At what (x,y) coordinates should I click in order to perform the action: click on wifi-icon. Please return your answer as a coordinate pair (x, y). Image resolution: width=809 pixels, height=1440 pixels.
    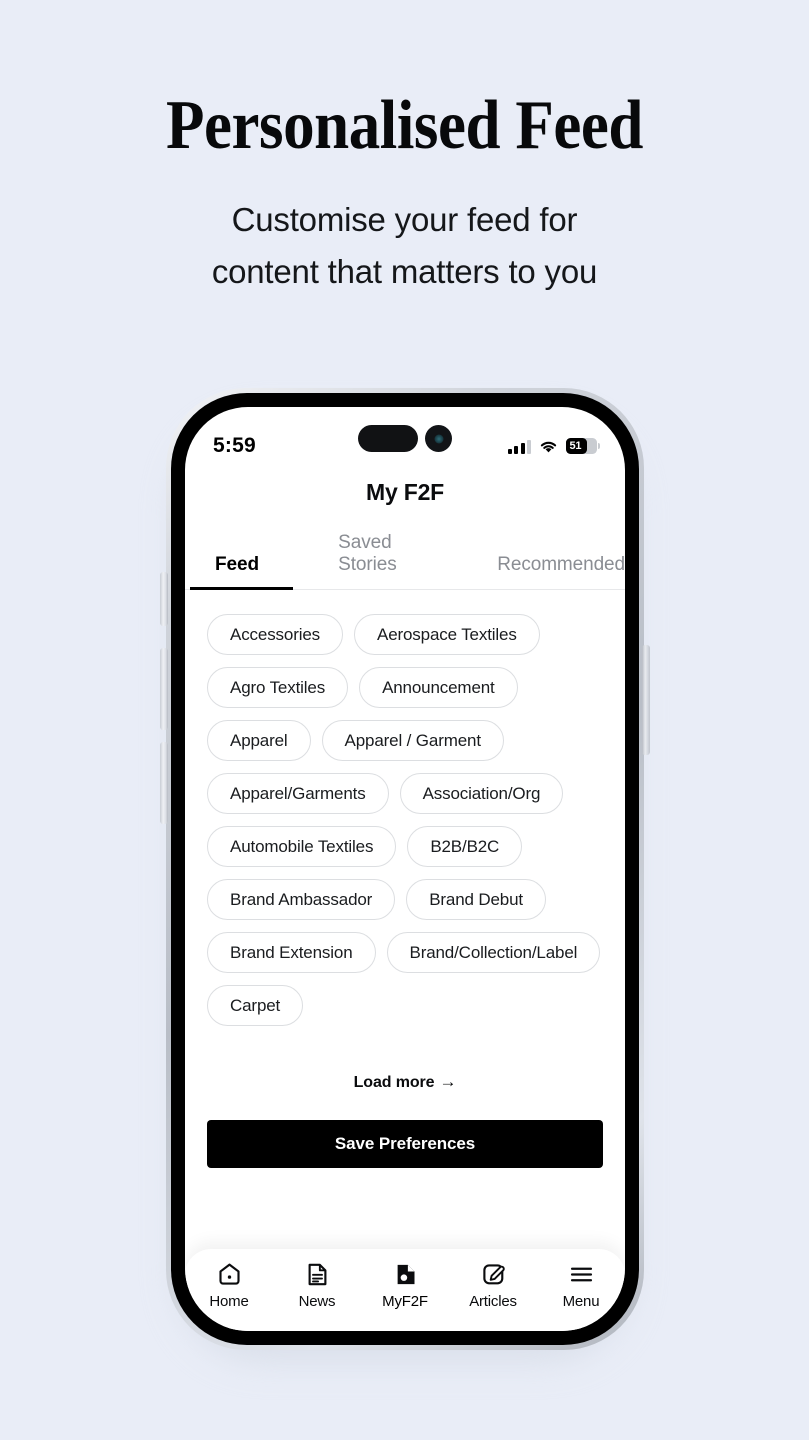
    Looking at the image, I should click on (548, 446).